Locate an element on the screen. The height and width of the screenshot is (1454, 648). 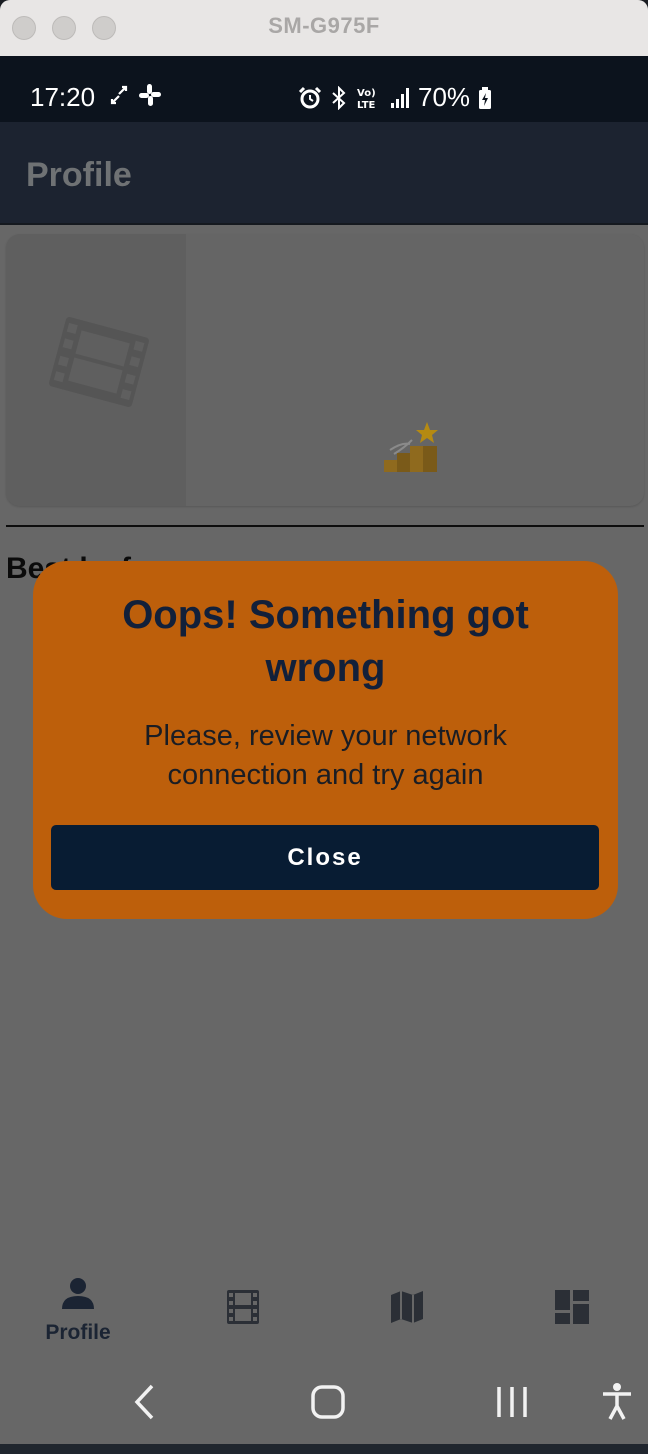
app-bar: Profile is located at coordinates (324, 173).